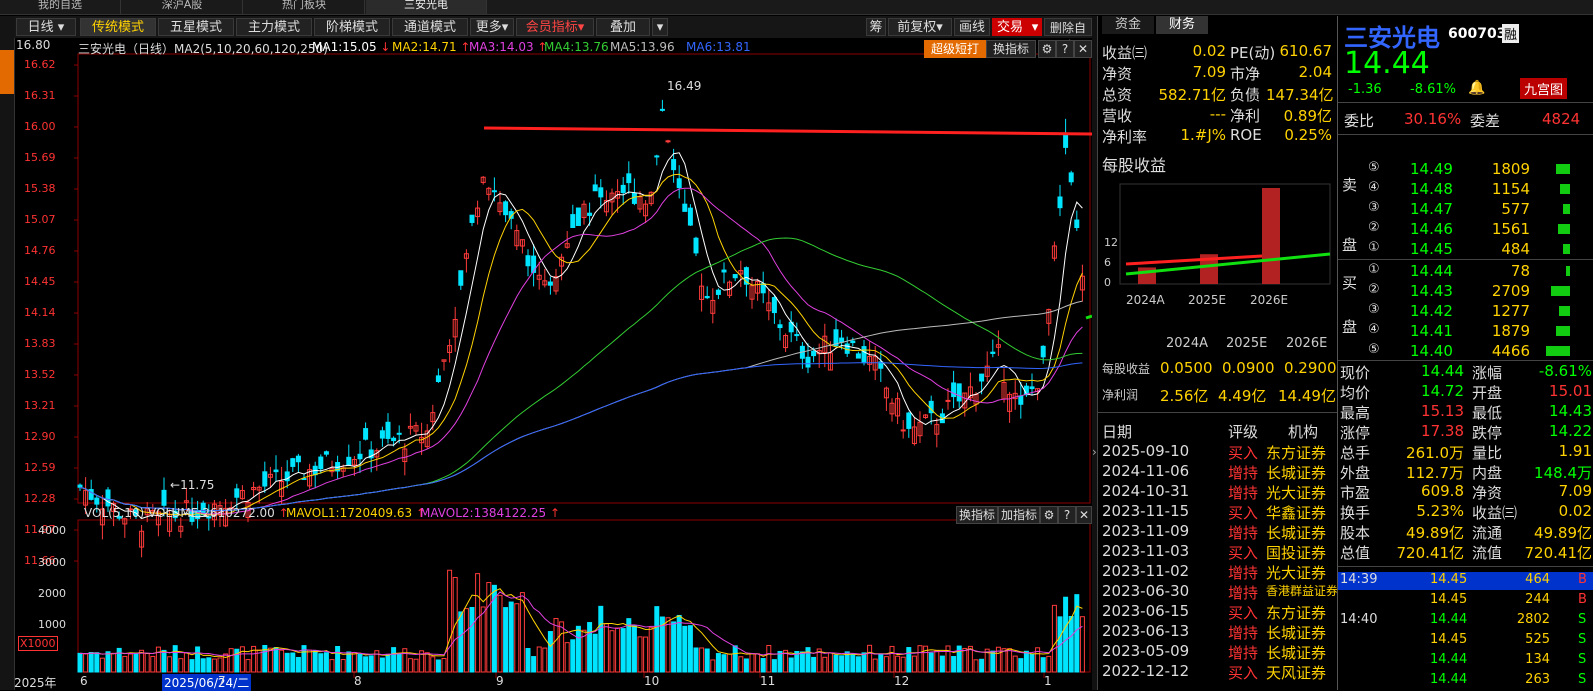 The image size is (1593, 691). Describe the element at coordinates (1217, 245) in the screenshot. I see `eps-chart: 12 6 0 2024A 2025E 2026E` at that location.